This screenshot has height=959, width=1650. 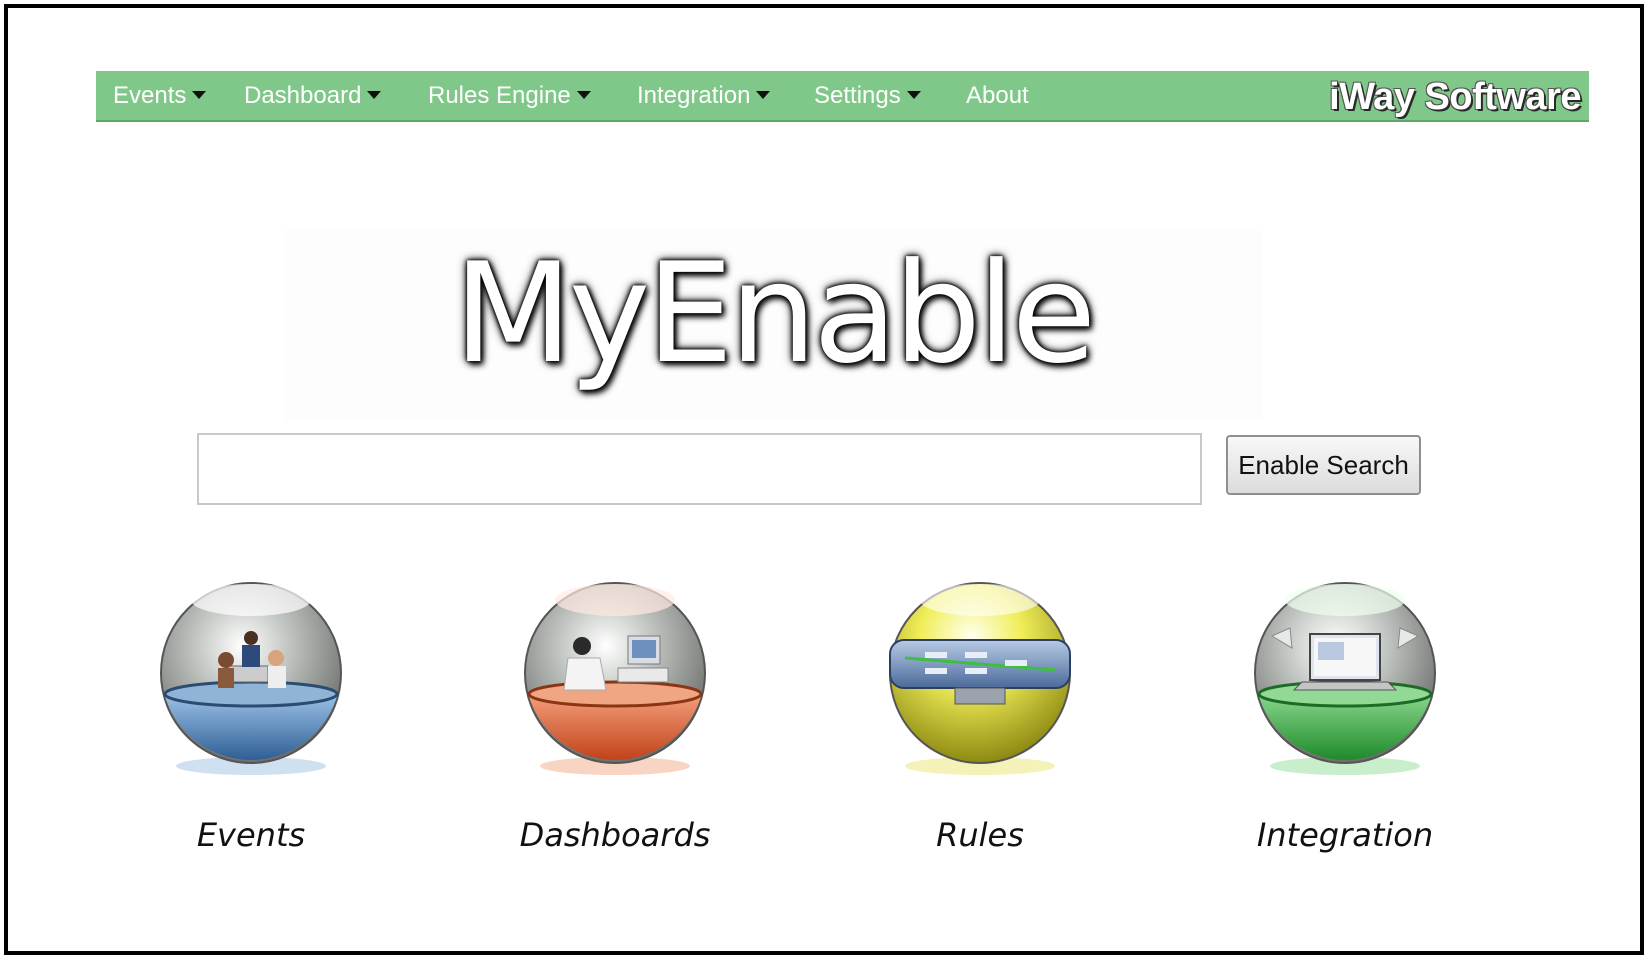 What do you see at coordinates (1345, 835) in the screenshot?
I see `tile-integration-label: Integration` at bounding box center [1345, 835].